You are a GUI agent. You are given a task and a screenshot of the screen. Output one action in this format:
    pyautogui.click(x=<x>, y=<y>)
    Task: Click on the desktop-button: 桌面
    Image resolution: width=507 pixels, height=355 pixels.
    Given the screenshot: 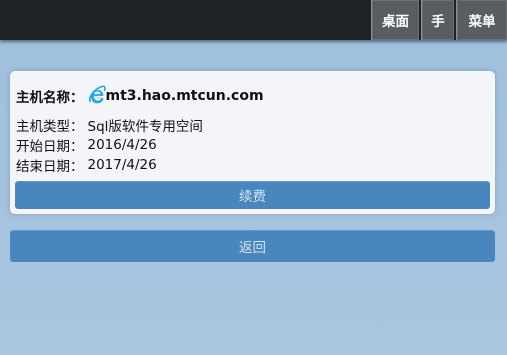 What is the action you would take?
    pyautogui.click(x=395, y=20)
    